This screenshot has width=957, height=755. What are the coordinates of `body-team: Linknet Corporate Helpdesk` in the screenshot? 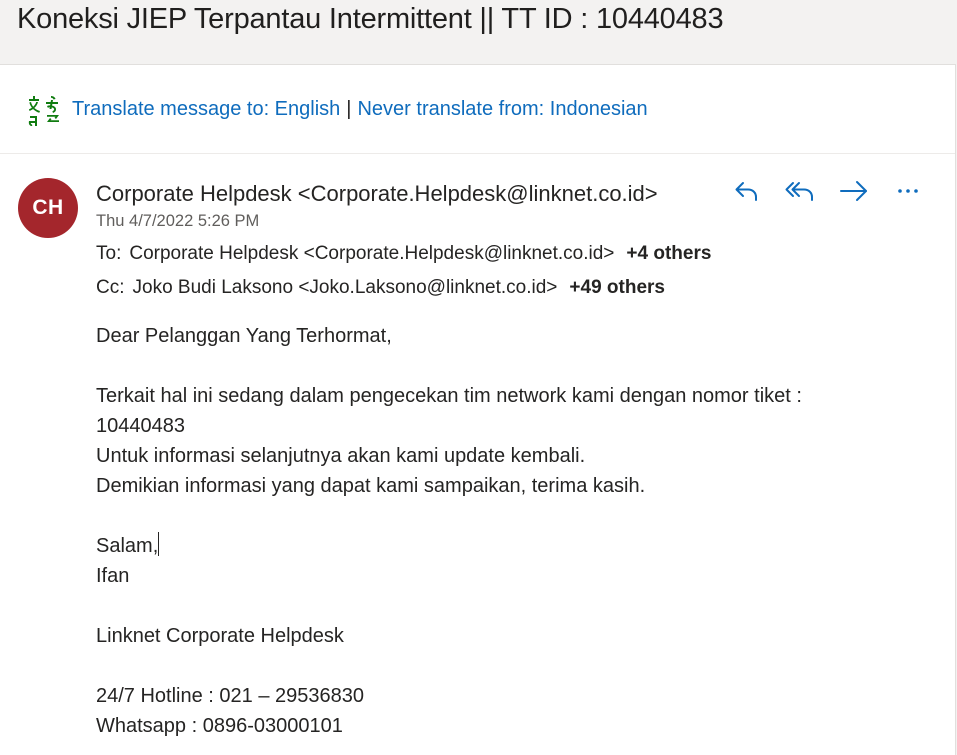 It's located at (220, 636).